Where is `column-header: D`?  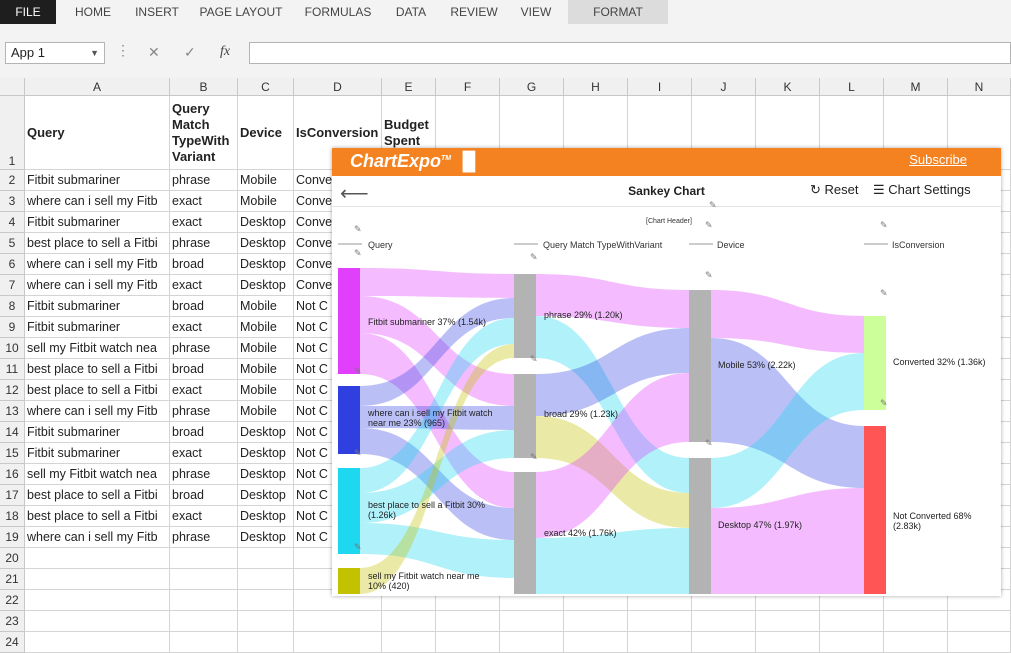 column-header: D is located at coordinates (338, 87).